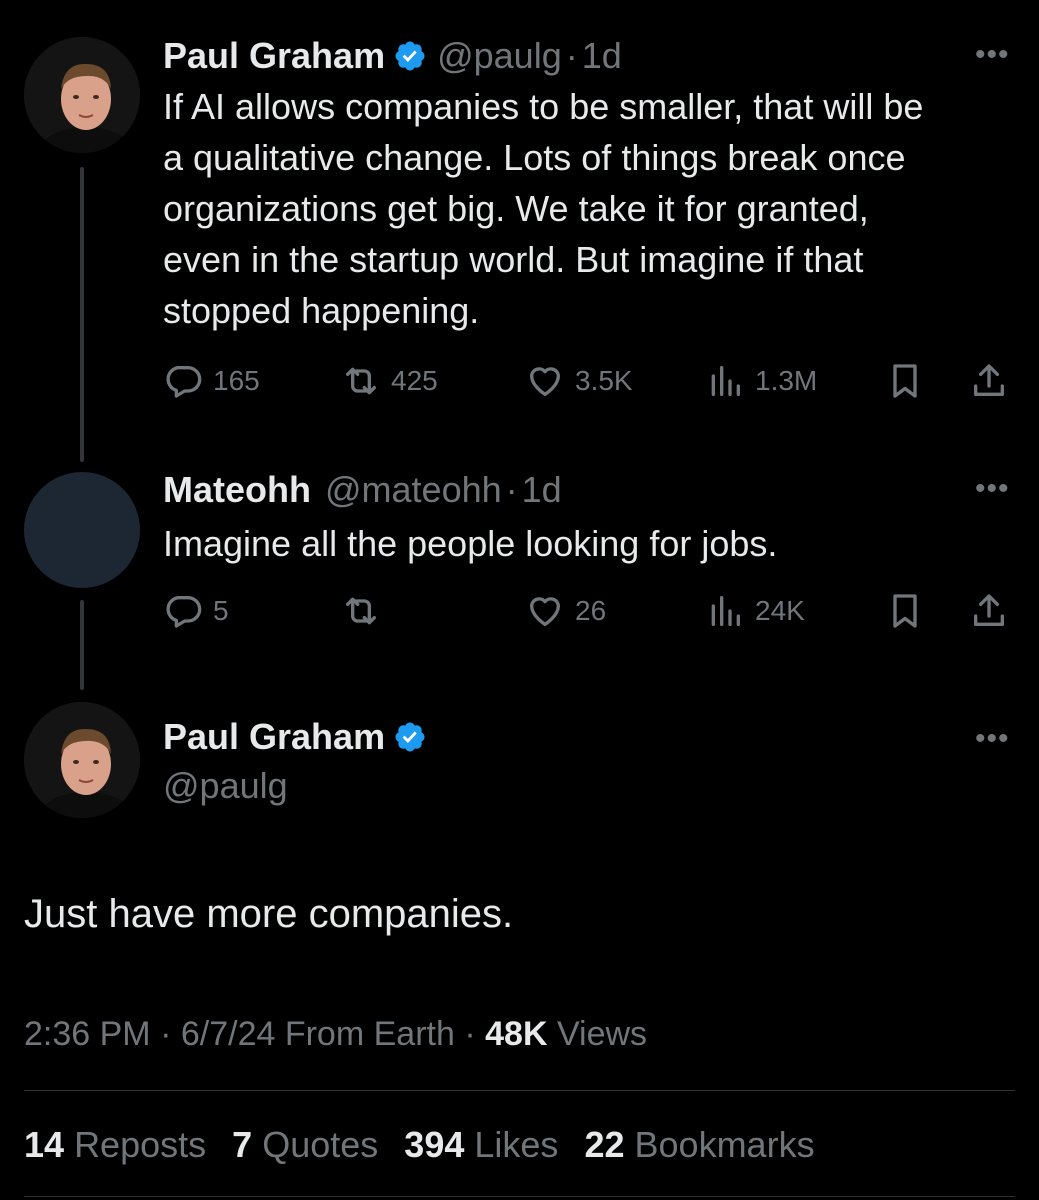  I want to click on reposts-count: 14, so click(44, 1144).